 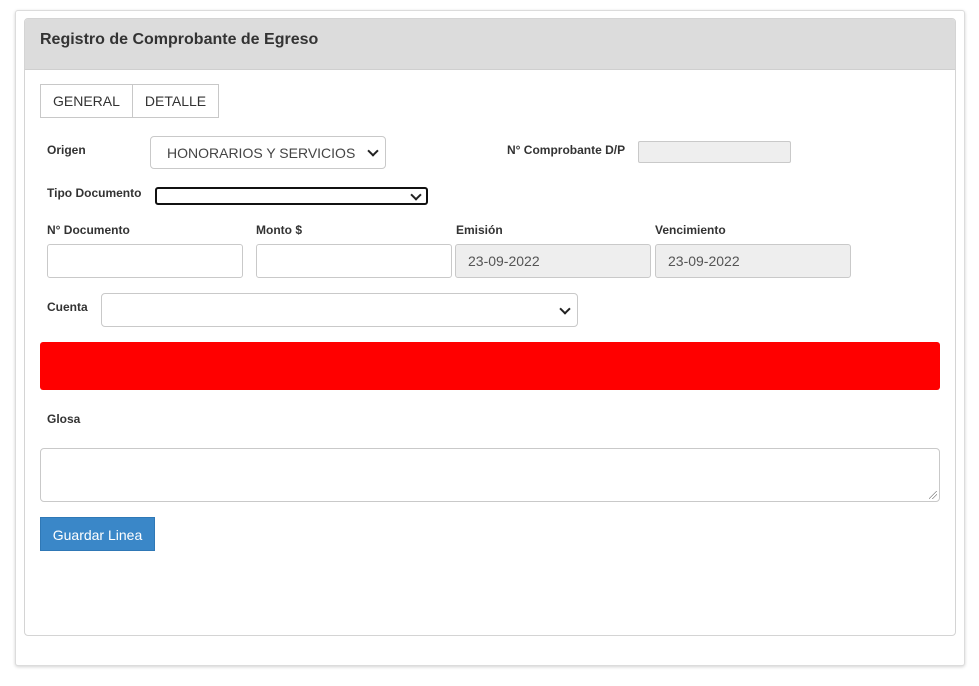 I want to click on emision-label: Emisión, so click(x=479, y=230).